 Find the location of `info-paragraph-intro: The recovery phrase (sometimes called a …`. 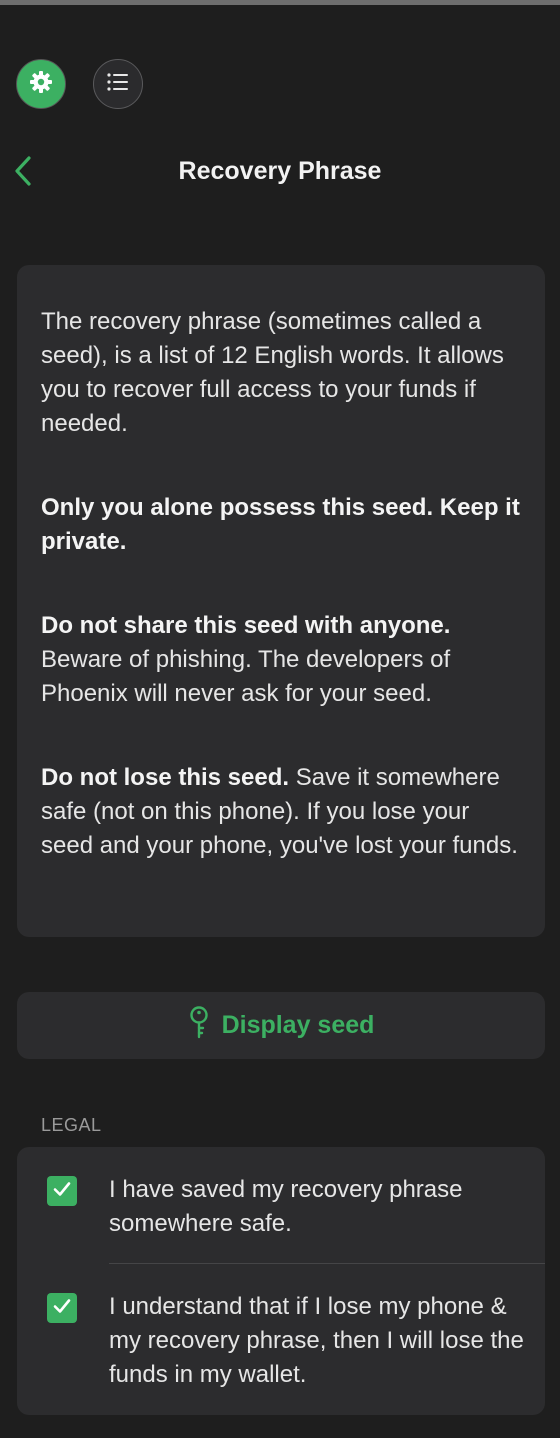

info-paragraph-intro: The recovery phrase (sometimes called a … is located at coordinates (272, 372).